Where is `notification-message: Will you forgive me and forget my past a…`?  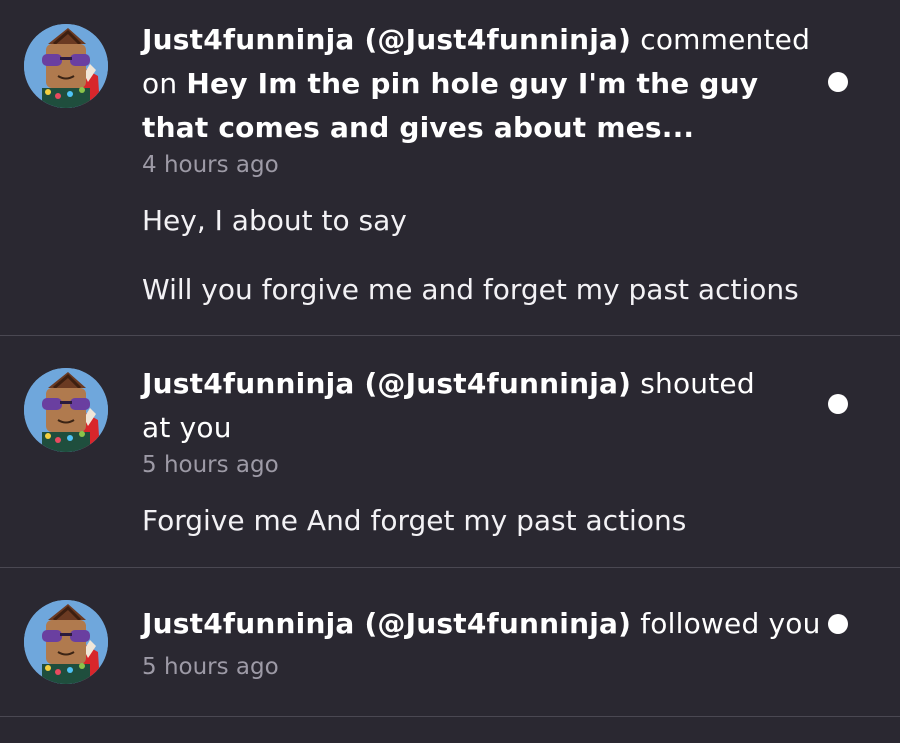
notification-message: Will you forgive me and forget my past a… is located at coordinates (470, 289).